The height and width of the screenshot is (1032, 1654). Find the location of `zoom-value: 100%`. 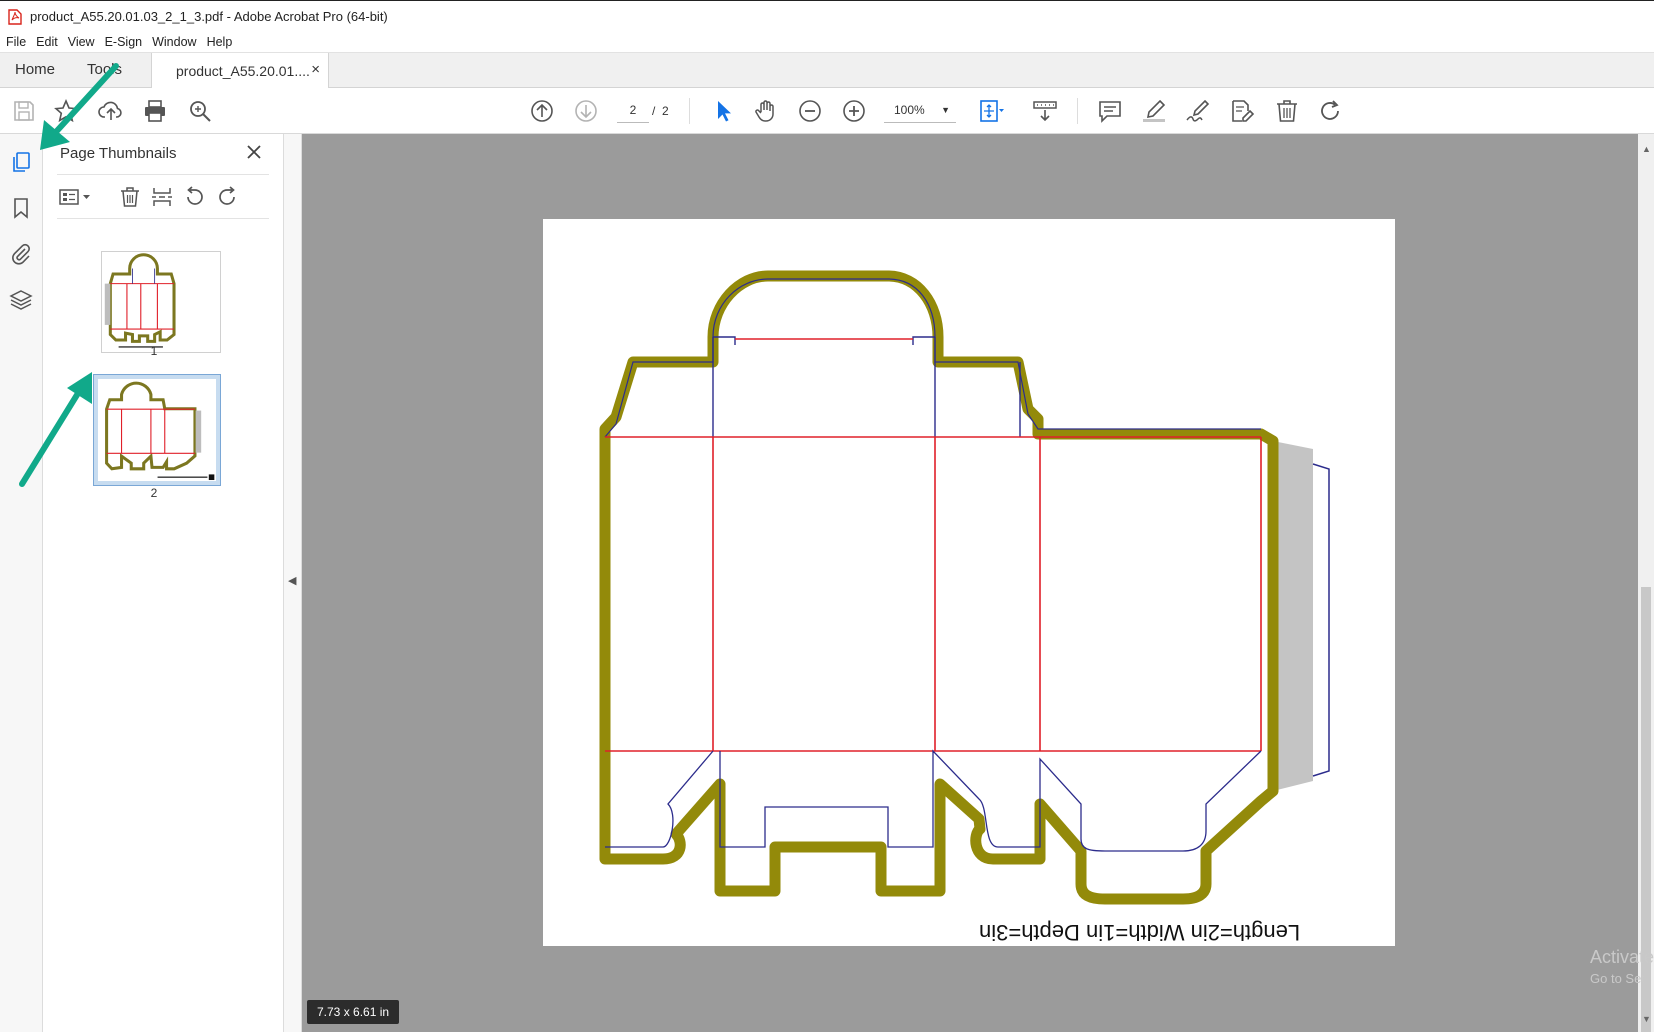

zoom-value: 100% is located at coordinates (909, 110).